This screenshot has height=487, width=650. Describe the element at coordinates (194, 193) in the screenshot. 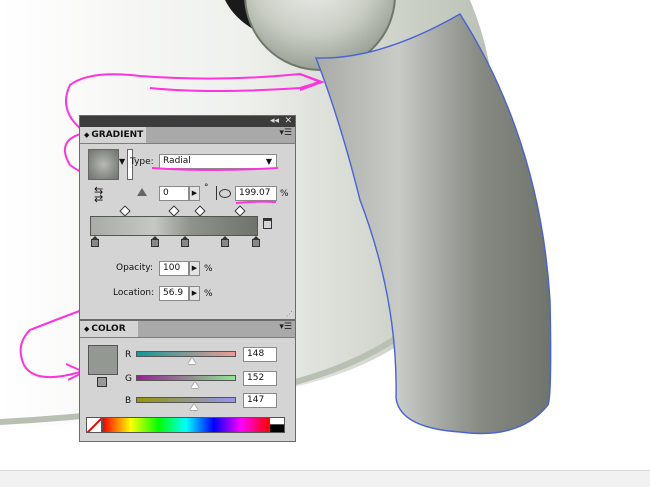

I see `angle-stepper: ▶` at that location.